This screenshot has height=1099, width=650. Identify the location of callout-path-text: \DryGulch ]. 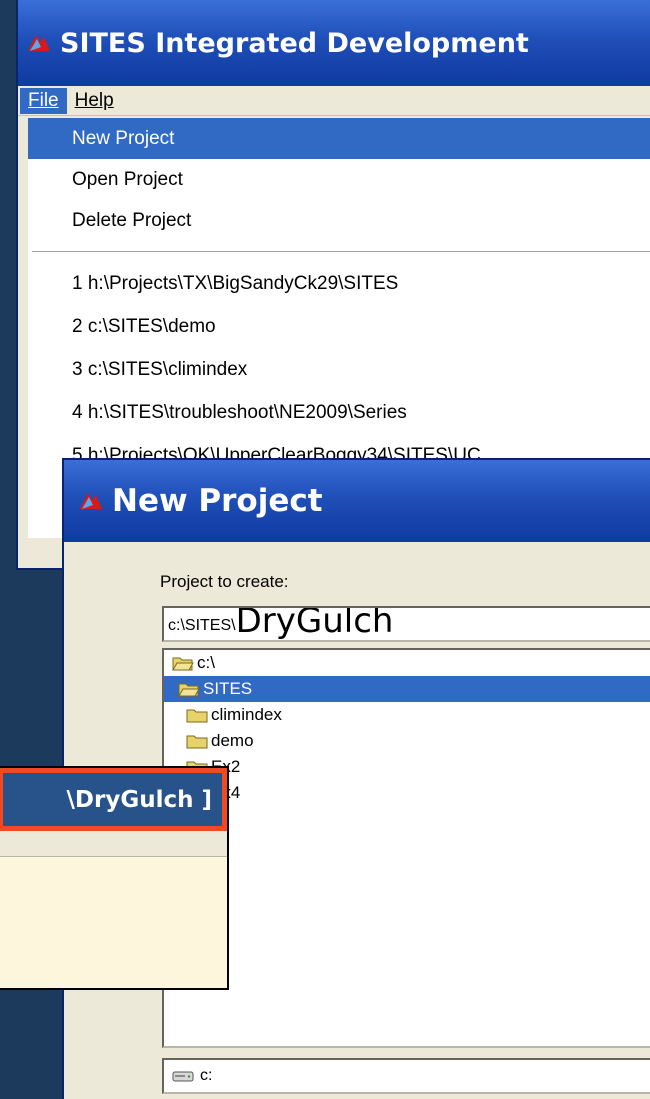
(112, 799).